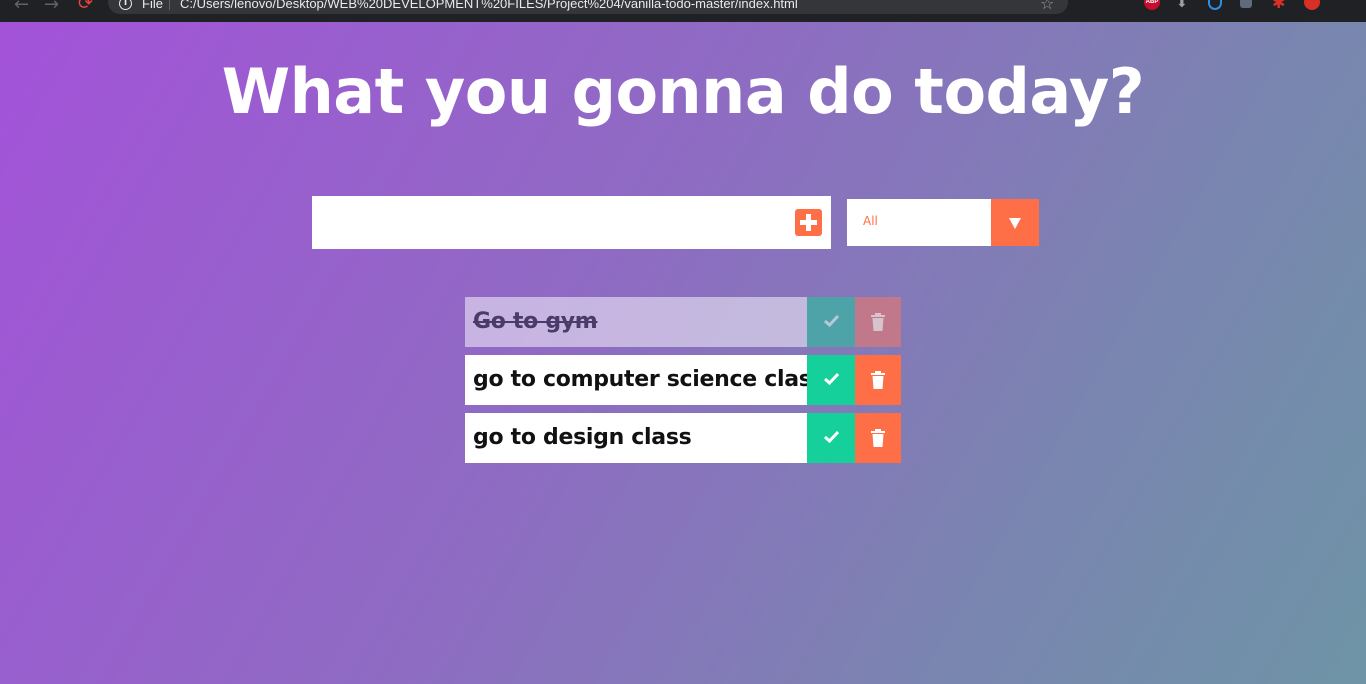  What do you see at coordinates (1215, 5) in the screenshot?
I see `shield-icon` at bounding box center [1215, 5].